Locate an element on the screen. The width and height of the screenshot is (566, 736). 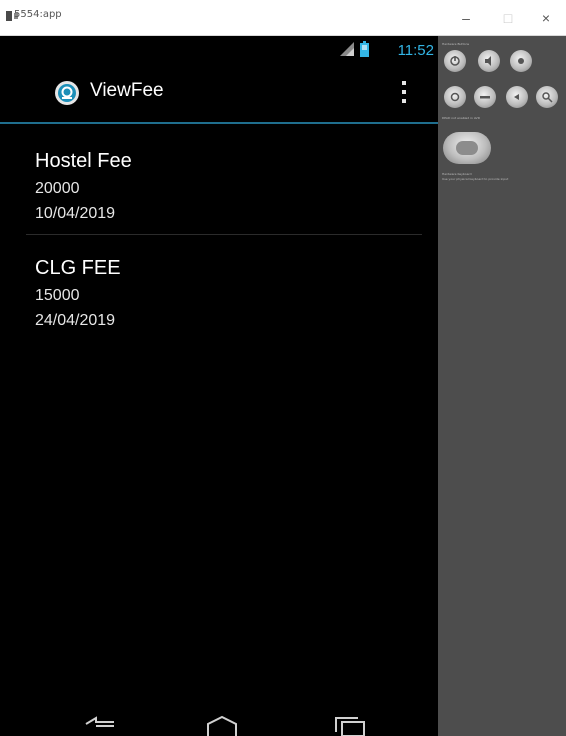
volume-up-button is located at coordinates (489, 61).